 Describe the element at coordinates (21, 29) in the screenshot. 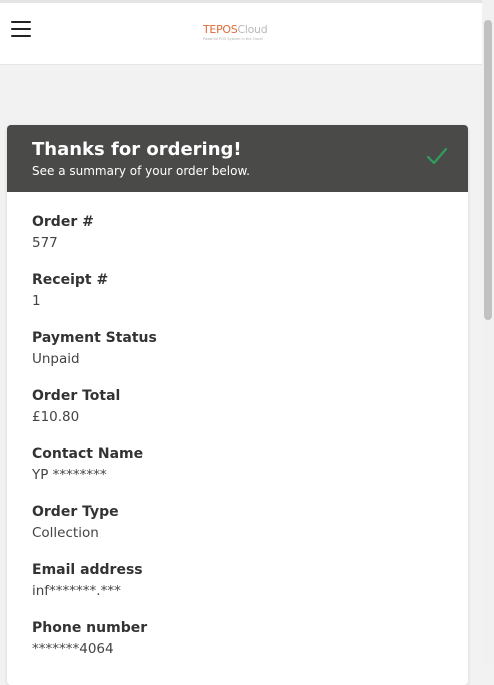

I see `hamburger-menu-icon` at that location.